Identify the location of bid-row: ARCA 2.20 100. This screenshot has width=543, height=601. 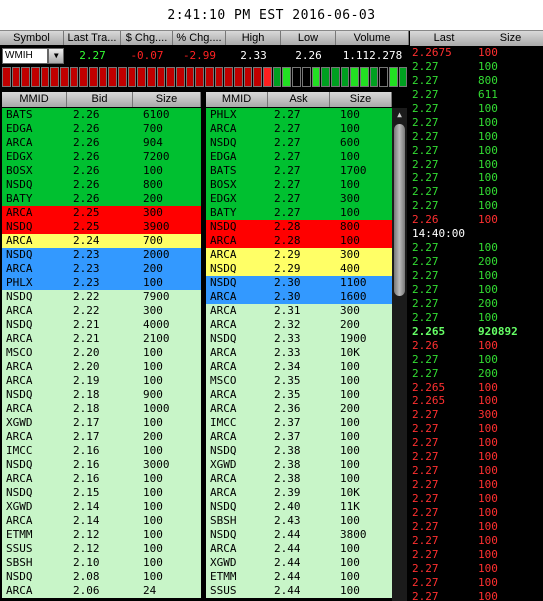
(101, 367).